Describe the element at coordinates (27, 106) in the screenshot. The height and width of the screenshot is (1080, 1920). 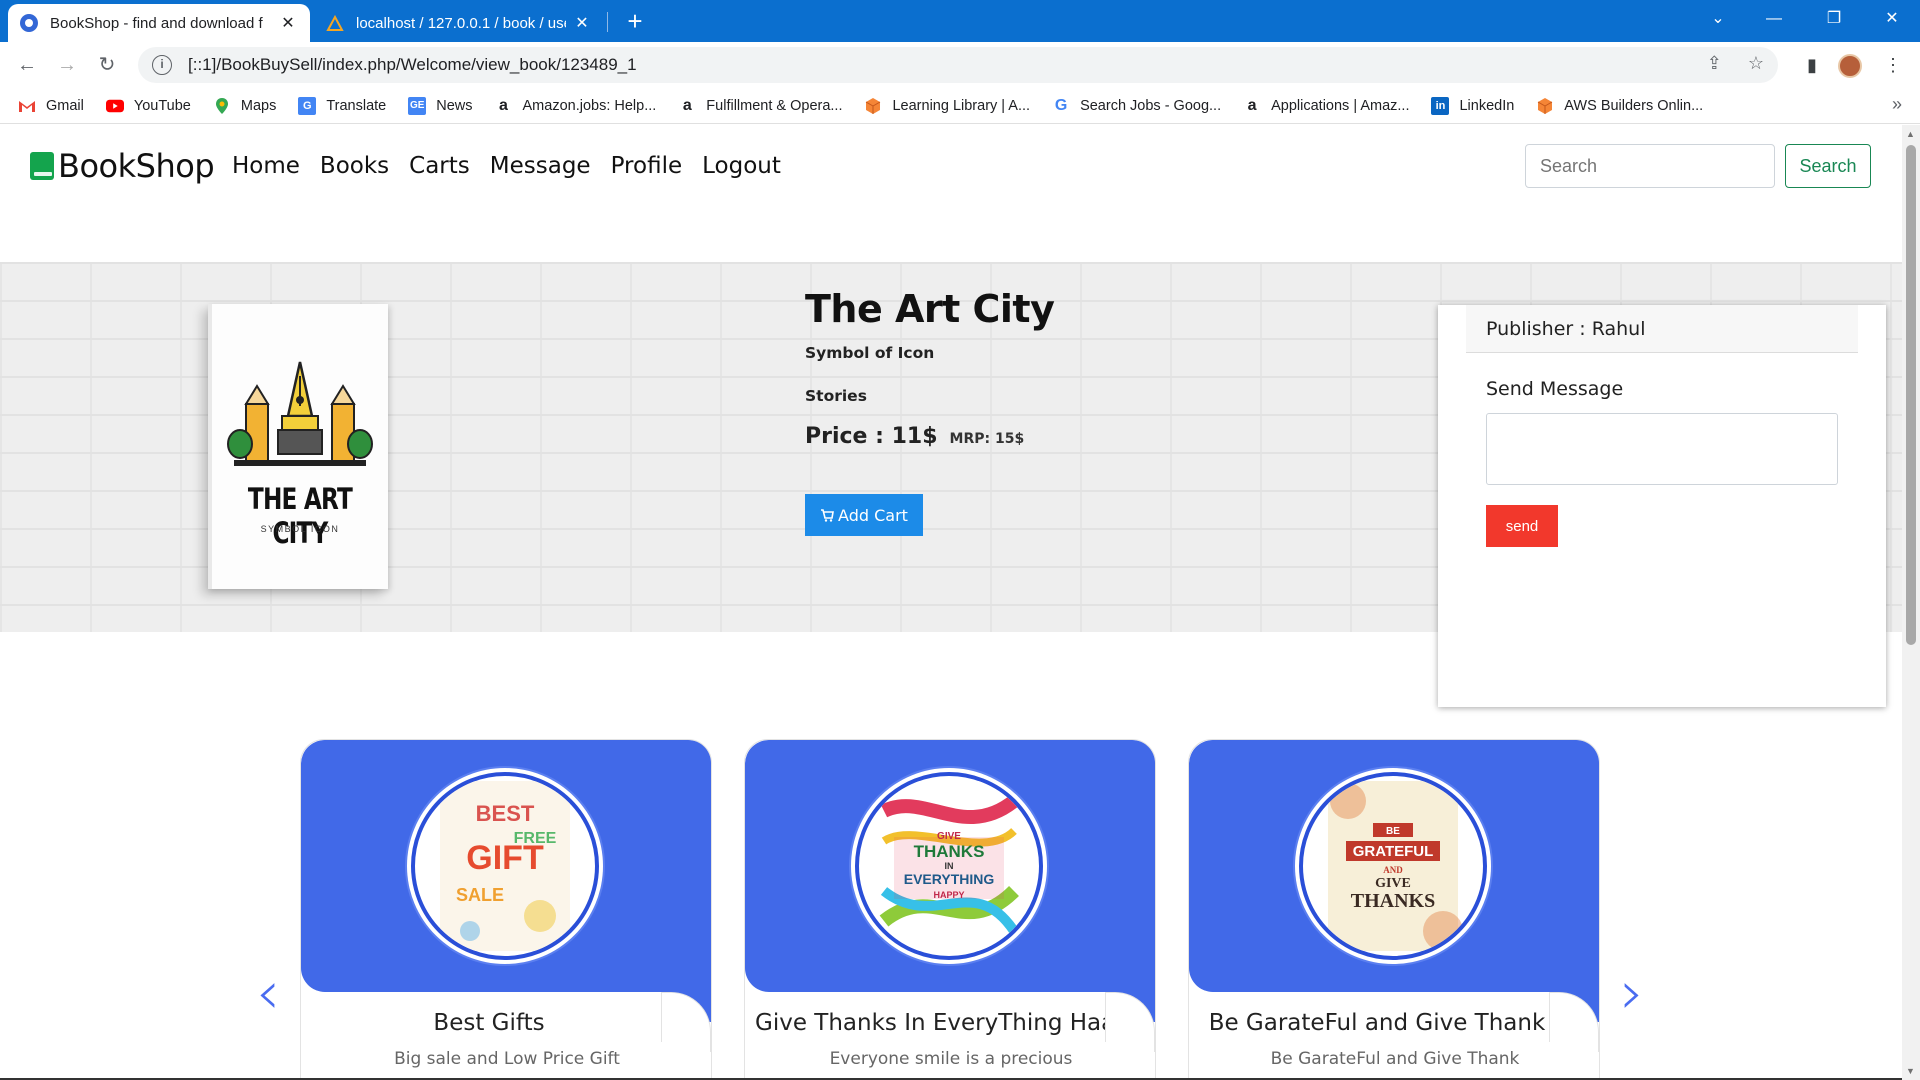
I see `gmail-icon` at that location.